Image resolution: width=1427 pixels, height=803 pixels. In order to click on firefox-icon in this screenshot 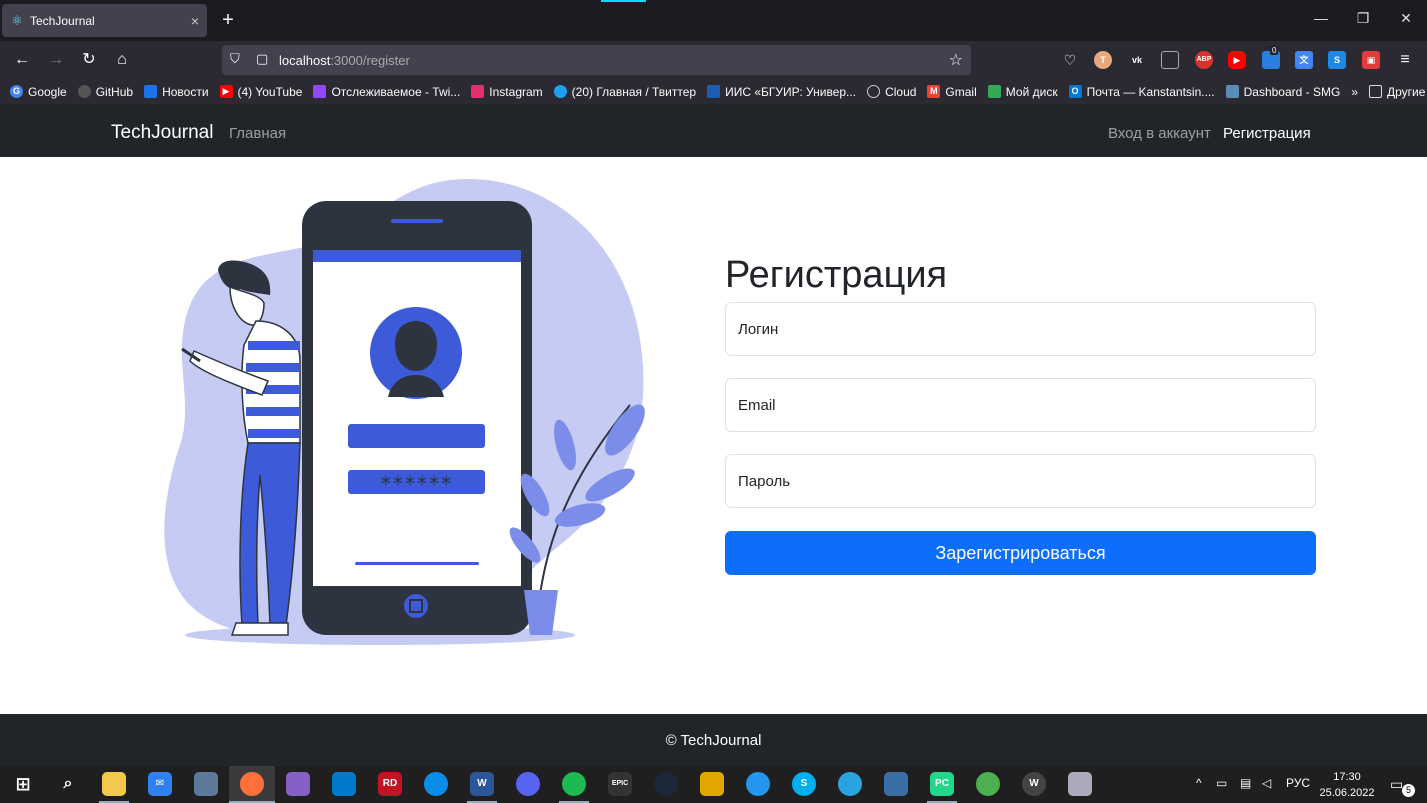, I will do `click(252, 784)`.